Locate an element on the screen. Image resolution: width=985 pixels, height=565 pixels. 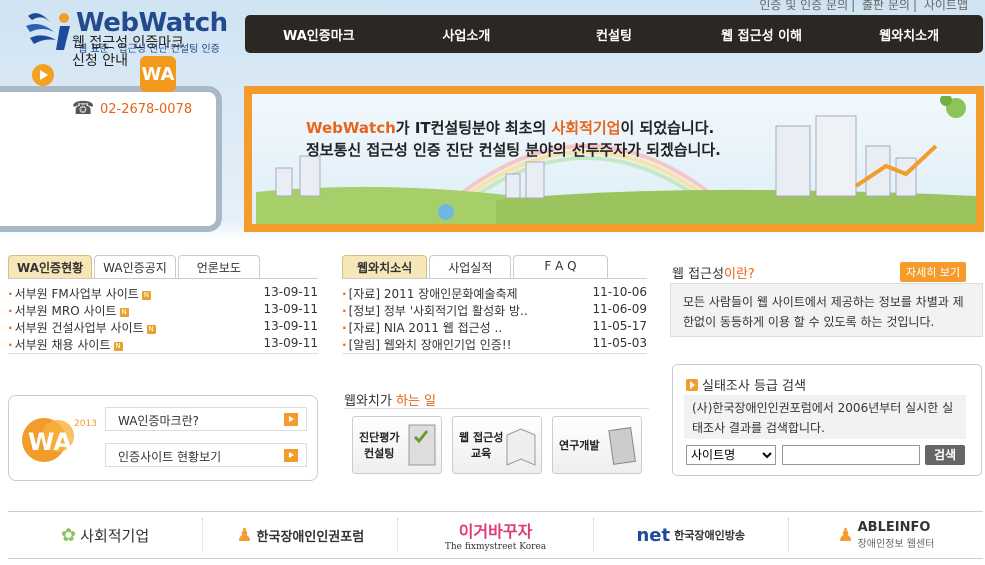
education-button: 웹 접근성교육 is located at coordinates (497, 445).